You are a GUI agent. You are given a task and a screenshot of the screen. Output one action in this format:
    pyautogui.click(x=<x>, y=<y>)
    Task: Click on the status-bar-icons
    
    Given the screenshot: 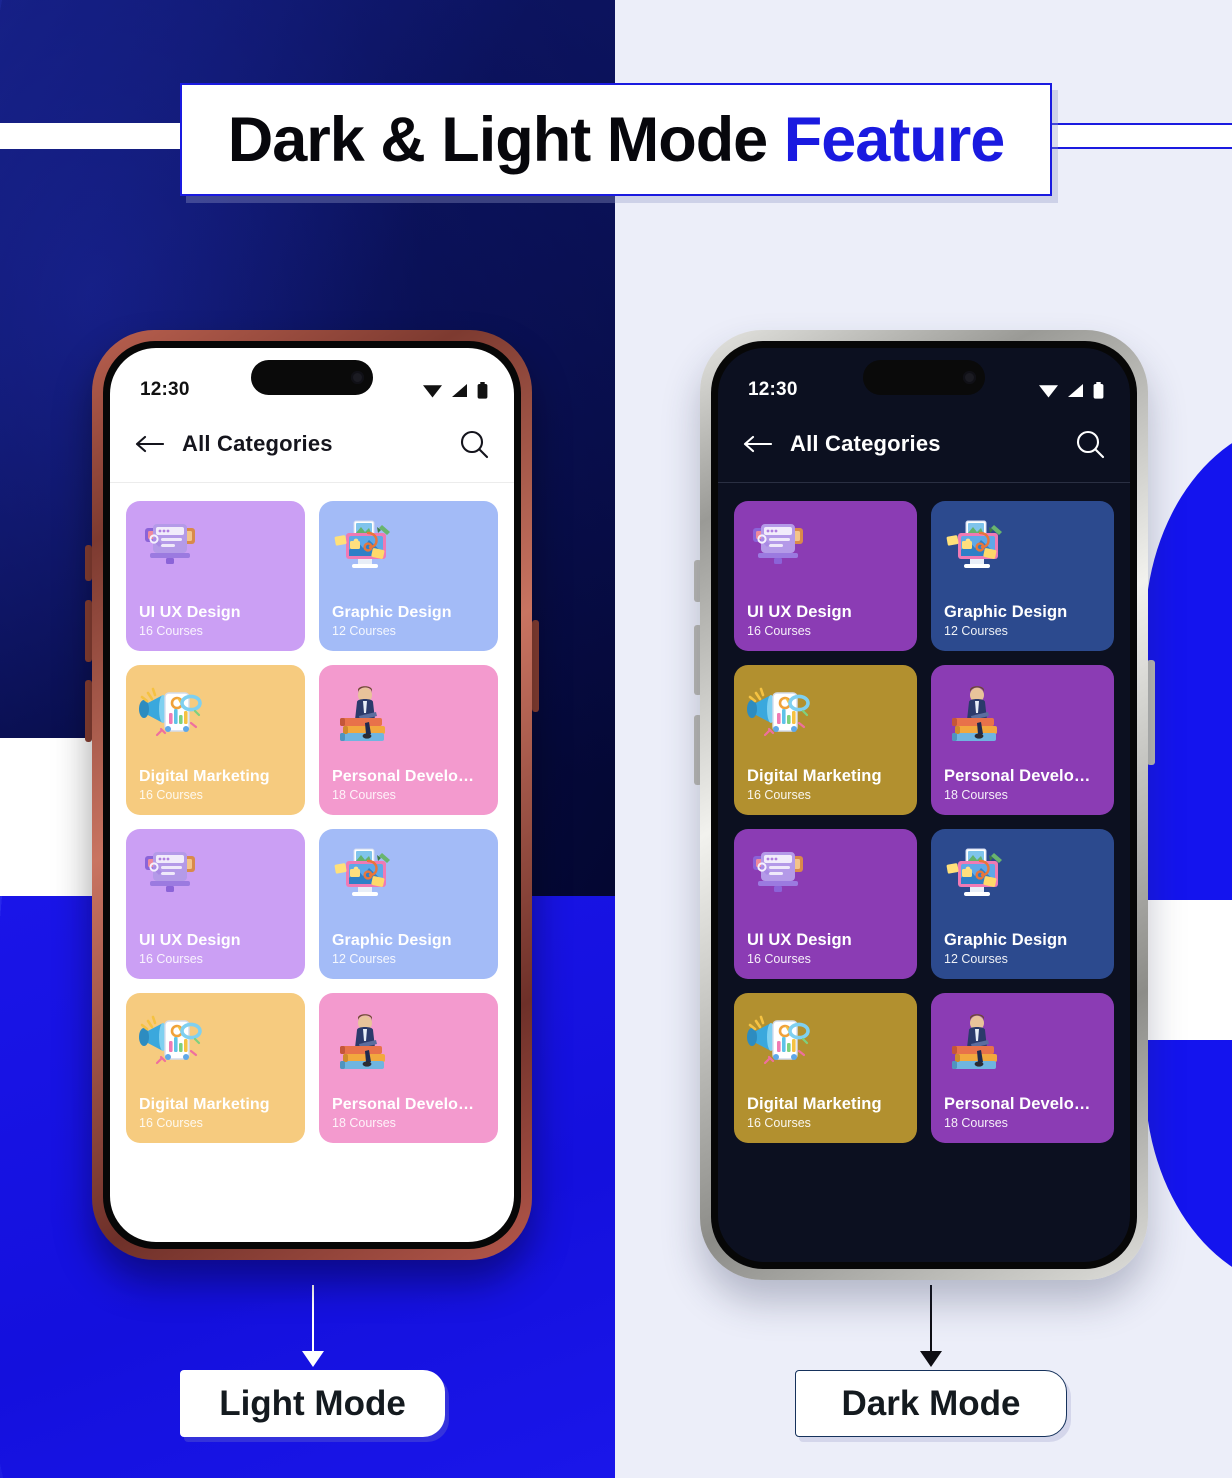 What is the action you would take?
    pyautogui.click(x=1071, y=390)
    